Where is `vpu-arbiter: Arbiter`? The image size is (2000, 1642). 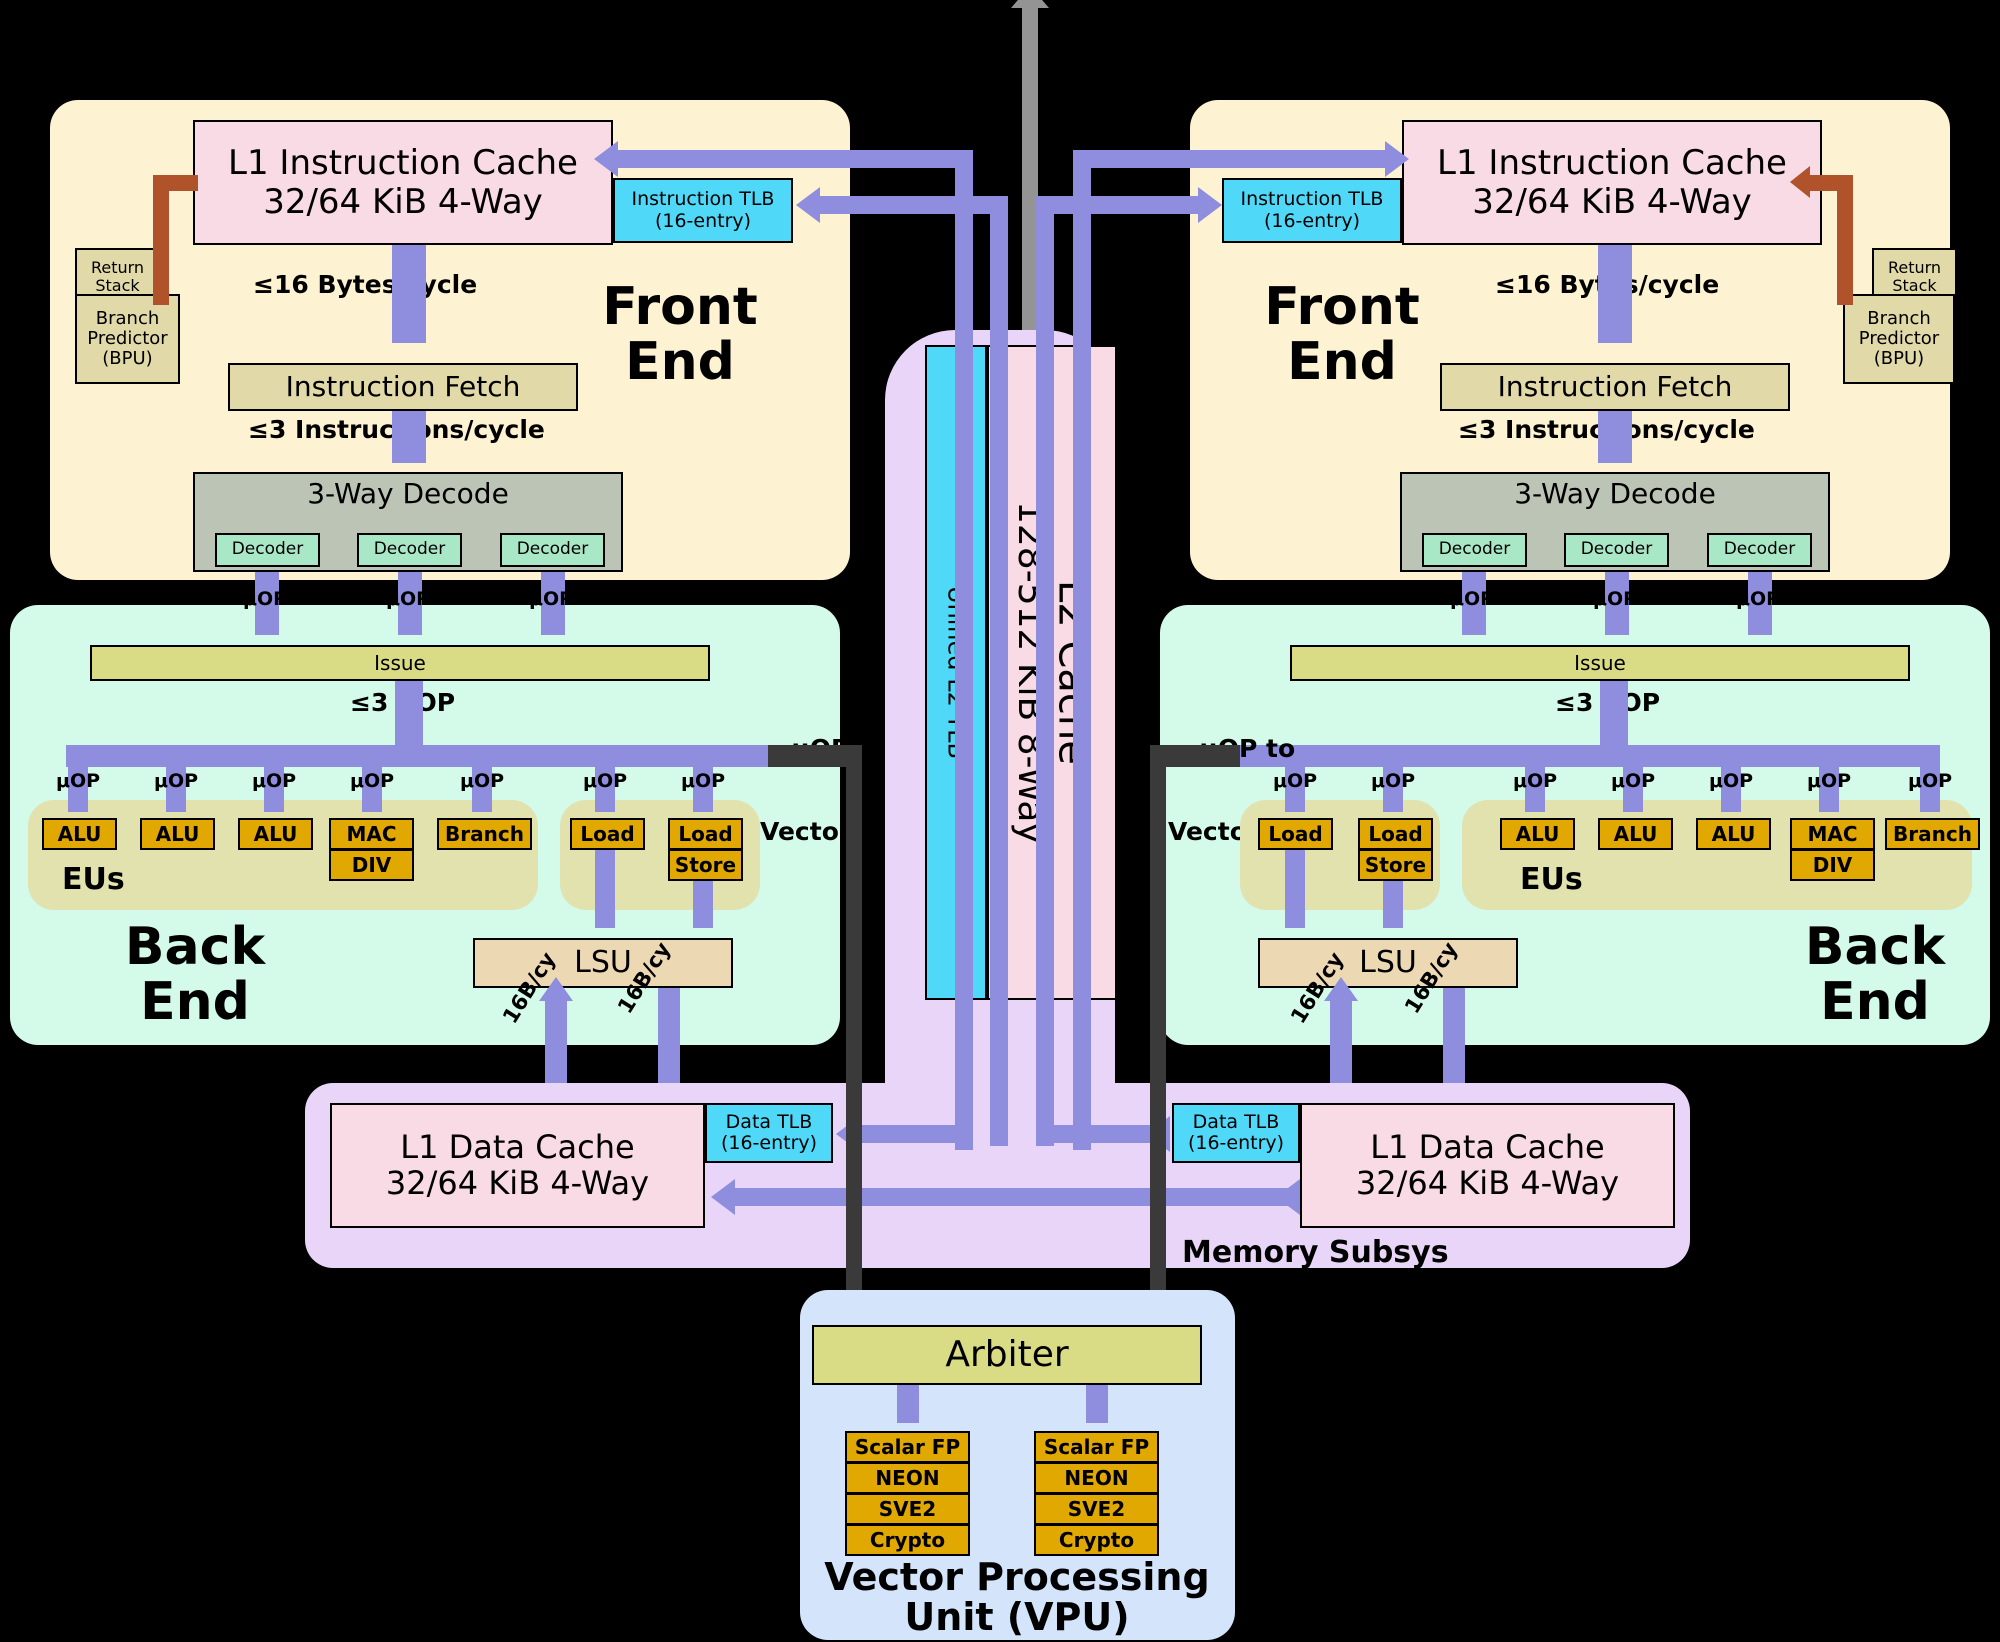 vpu-arbiter: Arbiter is located at coordinates (1007, 1355).